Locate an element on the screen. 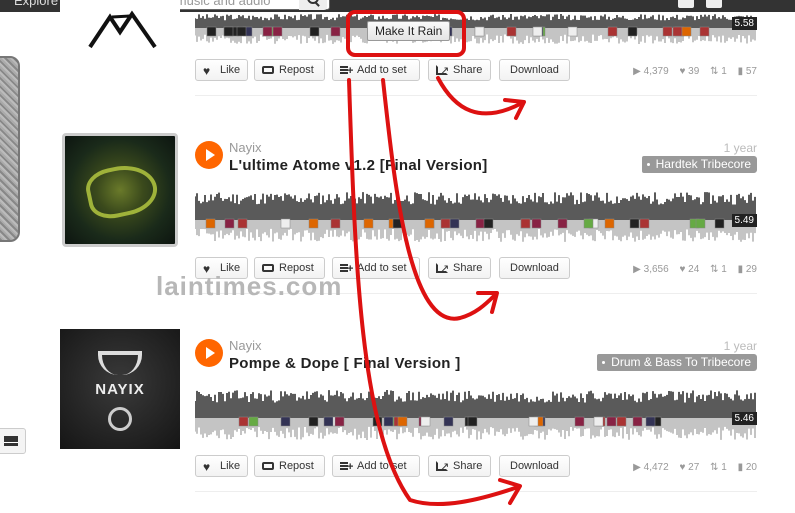  profile-artwork-partial is located at coordinates (10, 149).